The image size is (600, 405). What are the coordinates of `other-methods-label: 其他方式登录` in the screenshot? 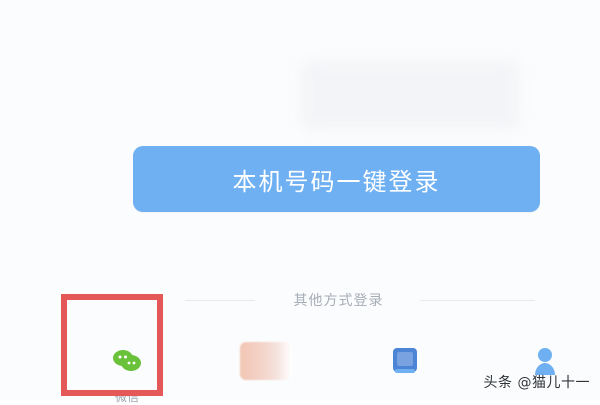 It's located at (338, 301).